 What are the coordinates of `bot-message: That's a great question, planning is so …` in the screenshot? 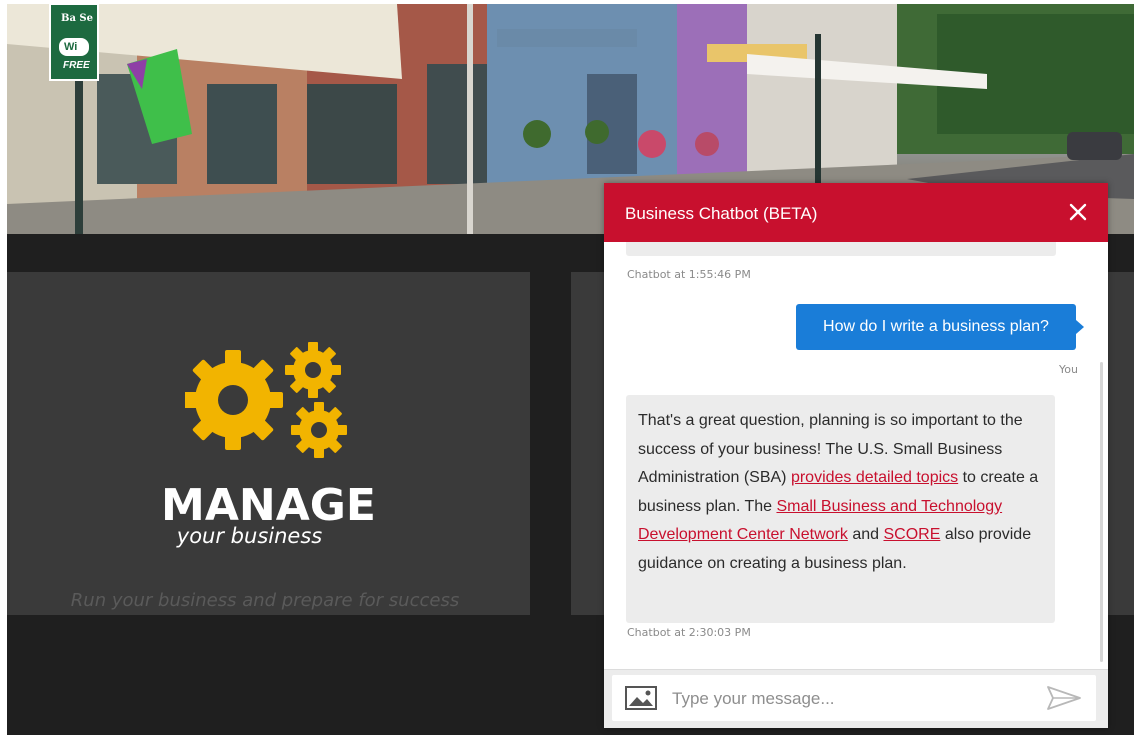 It's located at (840, 509).